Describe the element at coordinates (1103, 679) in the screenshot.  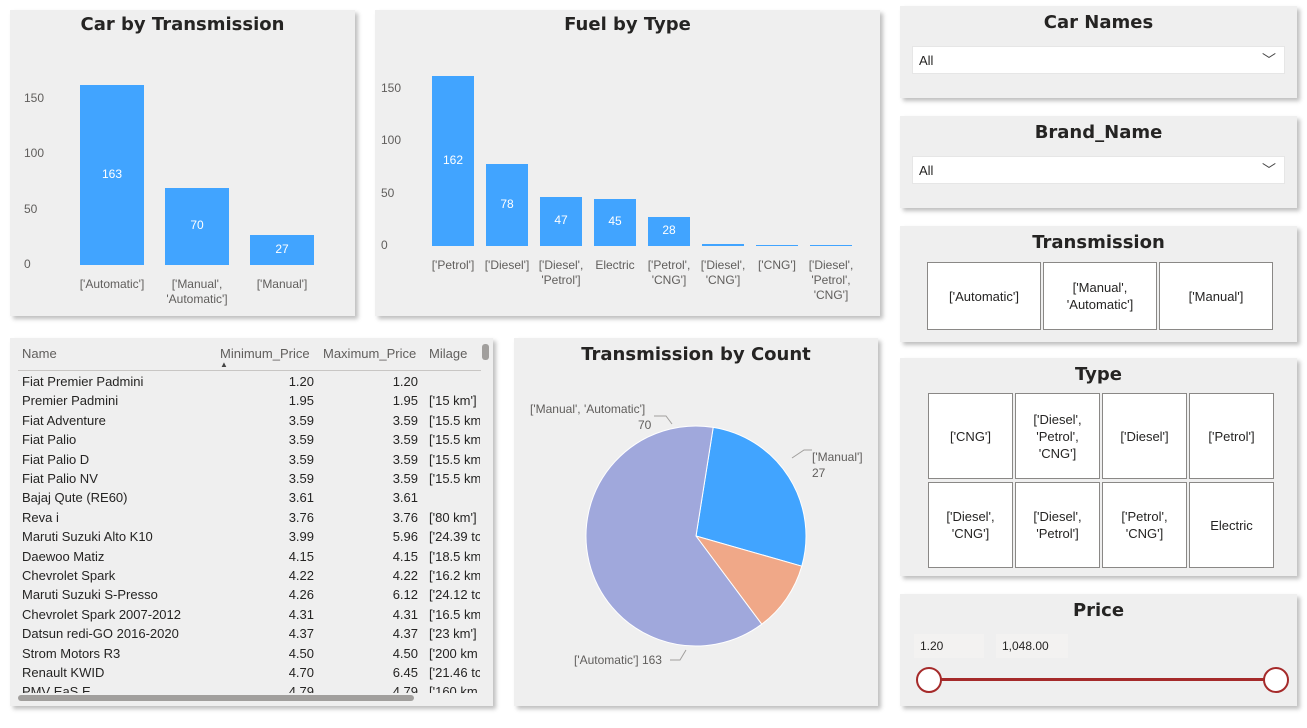
I see `price-slider-track` at that location.